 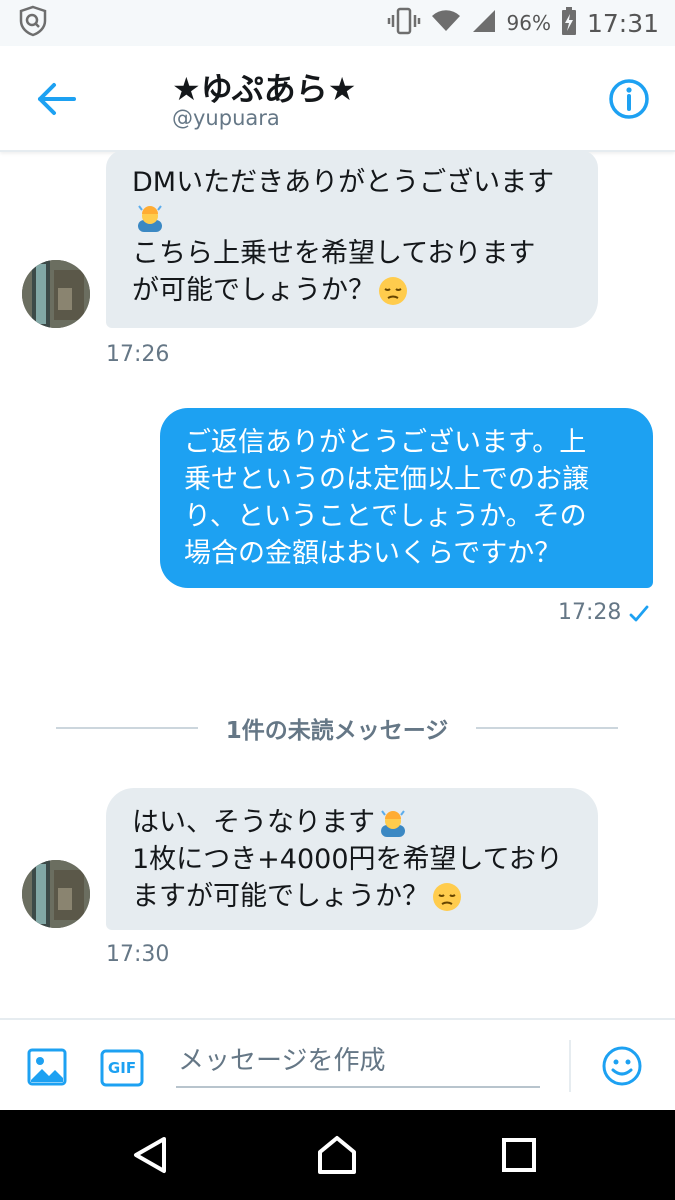 What do you see at coordinates (253, 822) in the screenshot?
I see `message-line: はい、そうなります` at bounding box center [253, 822].